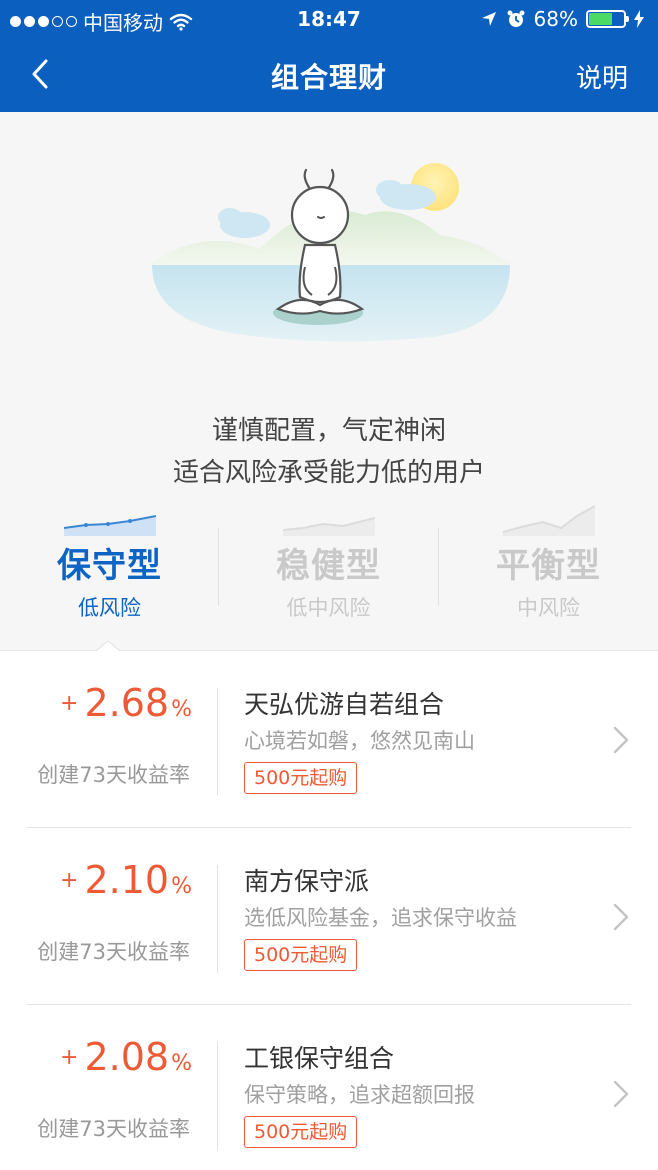 This screenshot has height=1170, width=658. I want to click on status-right: 68%, so click(562, 19).